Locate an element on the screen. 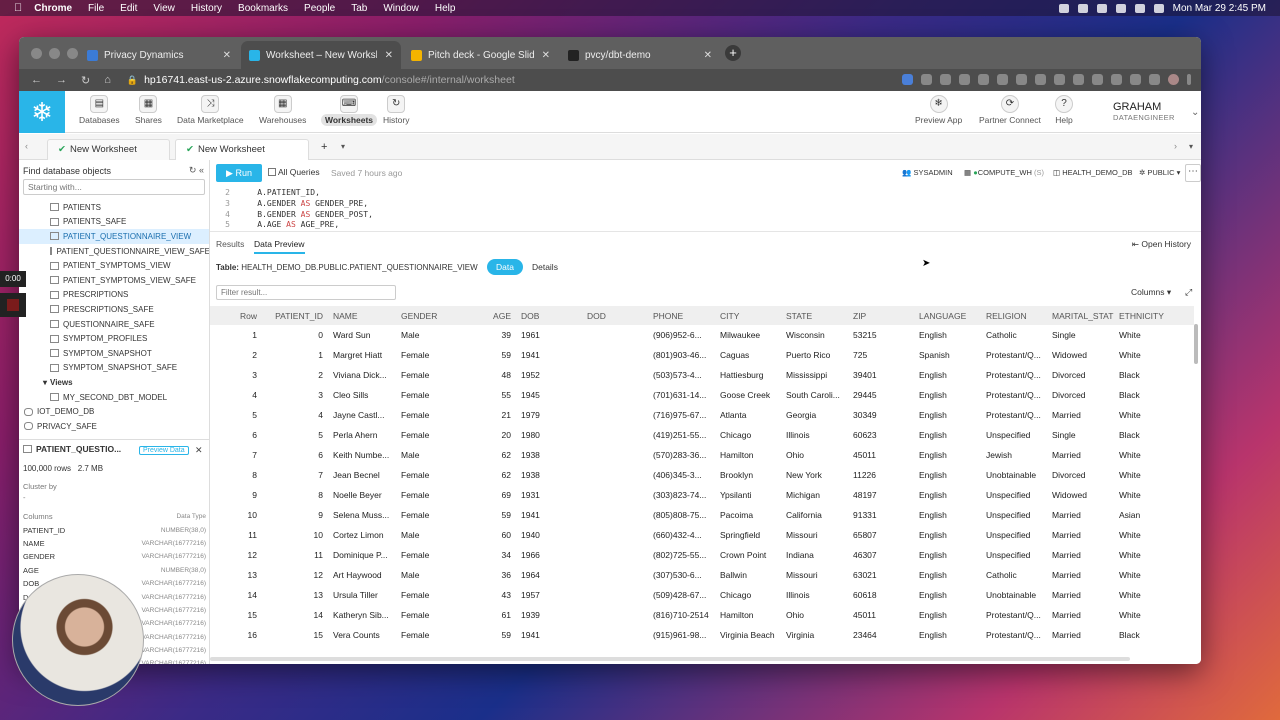  browser-tab: Pitch deck - Google Slides ✕ is located at coordinates (480, 55).